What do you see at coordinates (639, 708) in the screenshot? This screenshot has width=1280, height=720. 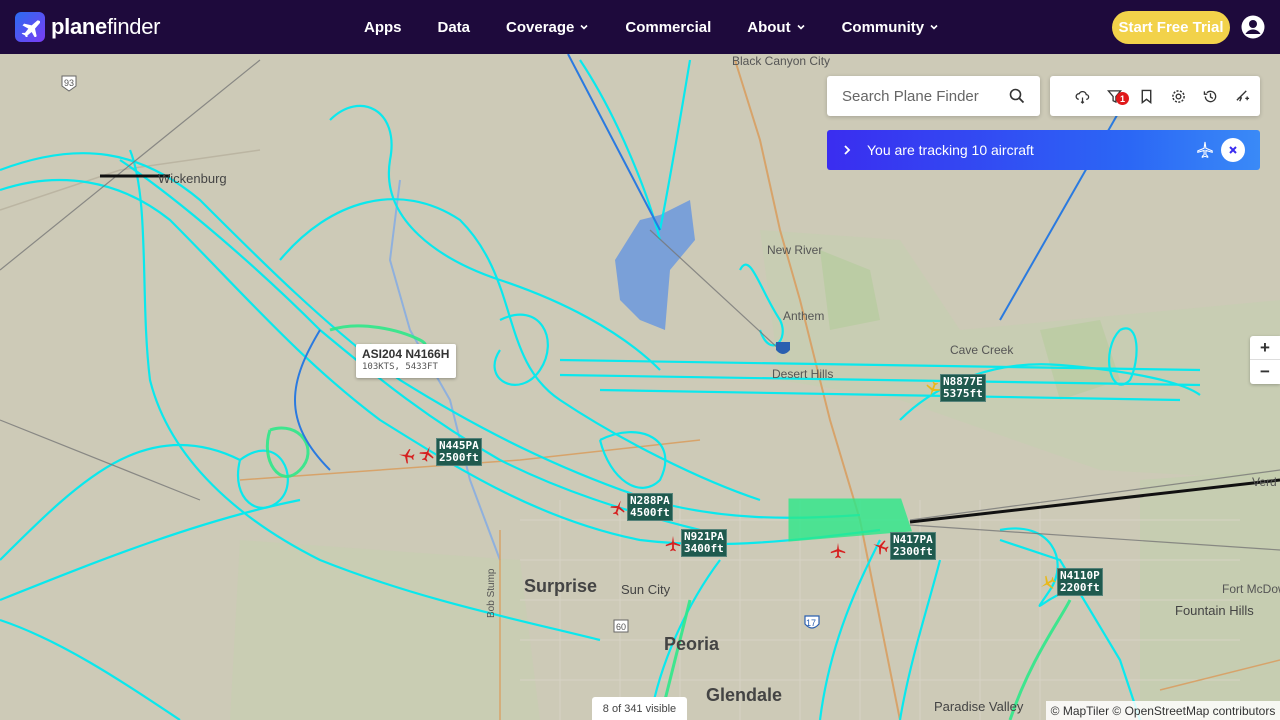 I see `visible-count: 8 of 341 visible` at bounding box center [639, 708].